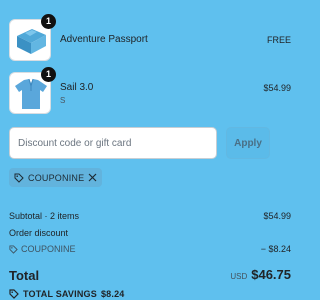 Image resolution: width=320 pixels, height=300 pixels. What do you see at coordinates (39, 233) in the screenshot?
I see `order-discount-label: Order discount` at bounding box center [39, 233].